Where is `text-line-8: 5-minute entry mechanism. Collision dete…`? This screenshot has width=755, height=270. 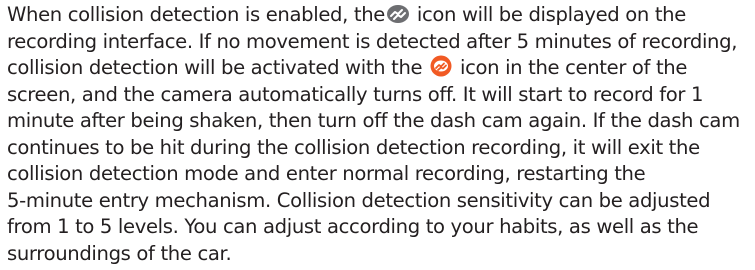
text-line-8: 5-minute entry mechanism. Collision dete… is located at coordinates (359, 200).